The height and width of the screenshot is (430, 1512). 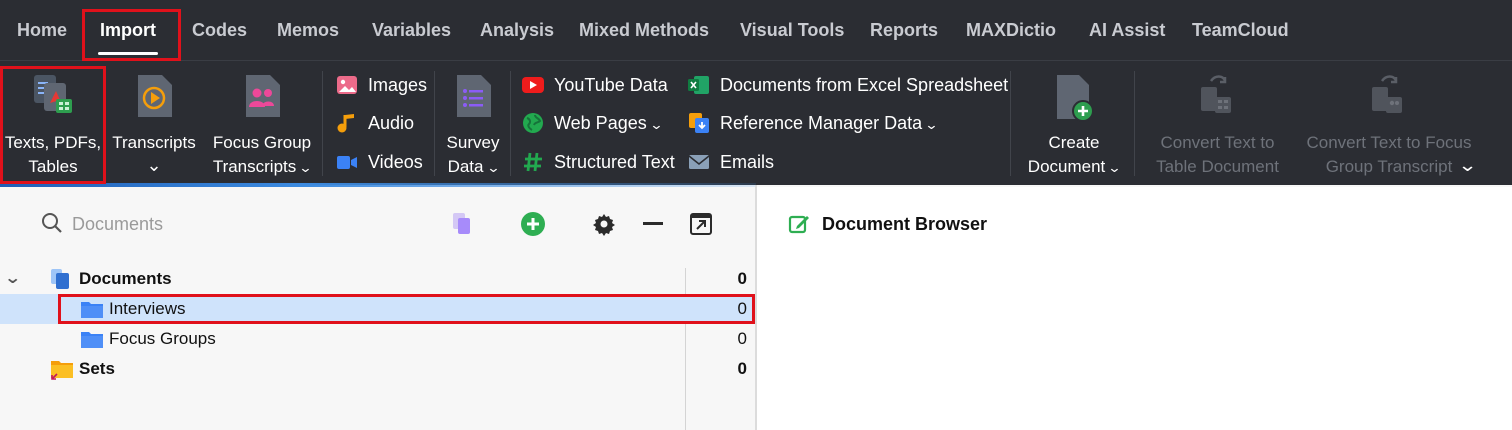 What do you see at coordinates (653, 224) in the screenshot?
I see `minimize-icon` at bounding box center [653, 224].